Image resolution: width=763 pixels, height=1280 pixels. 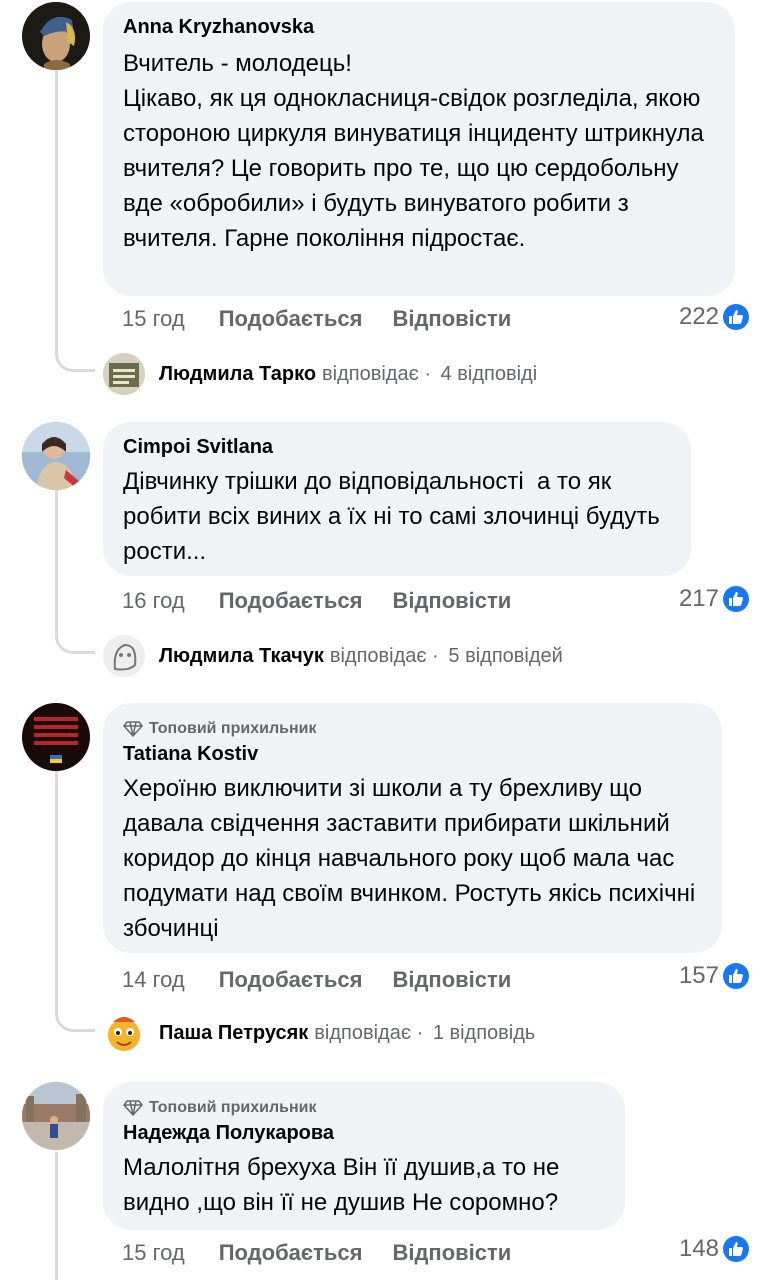 What do you see at coordinates (489, 373) in the screenshot?
I see `reply-count: 4 відповіді` at bounding box center [489, 373].